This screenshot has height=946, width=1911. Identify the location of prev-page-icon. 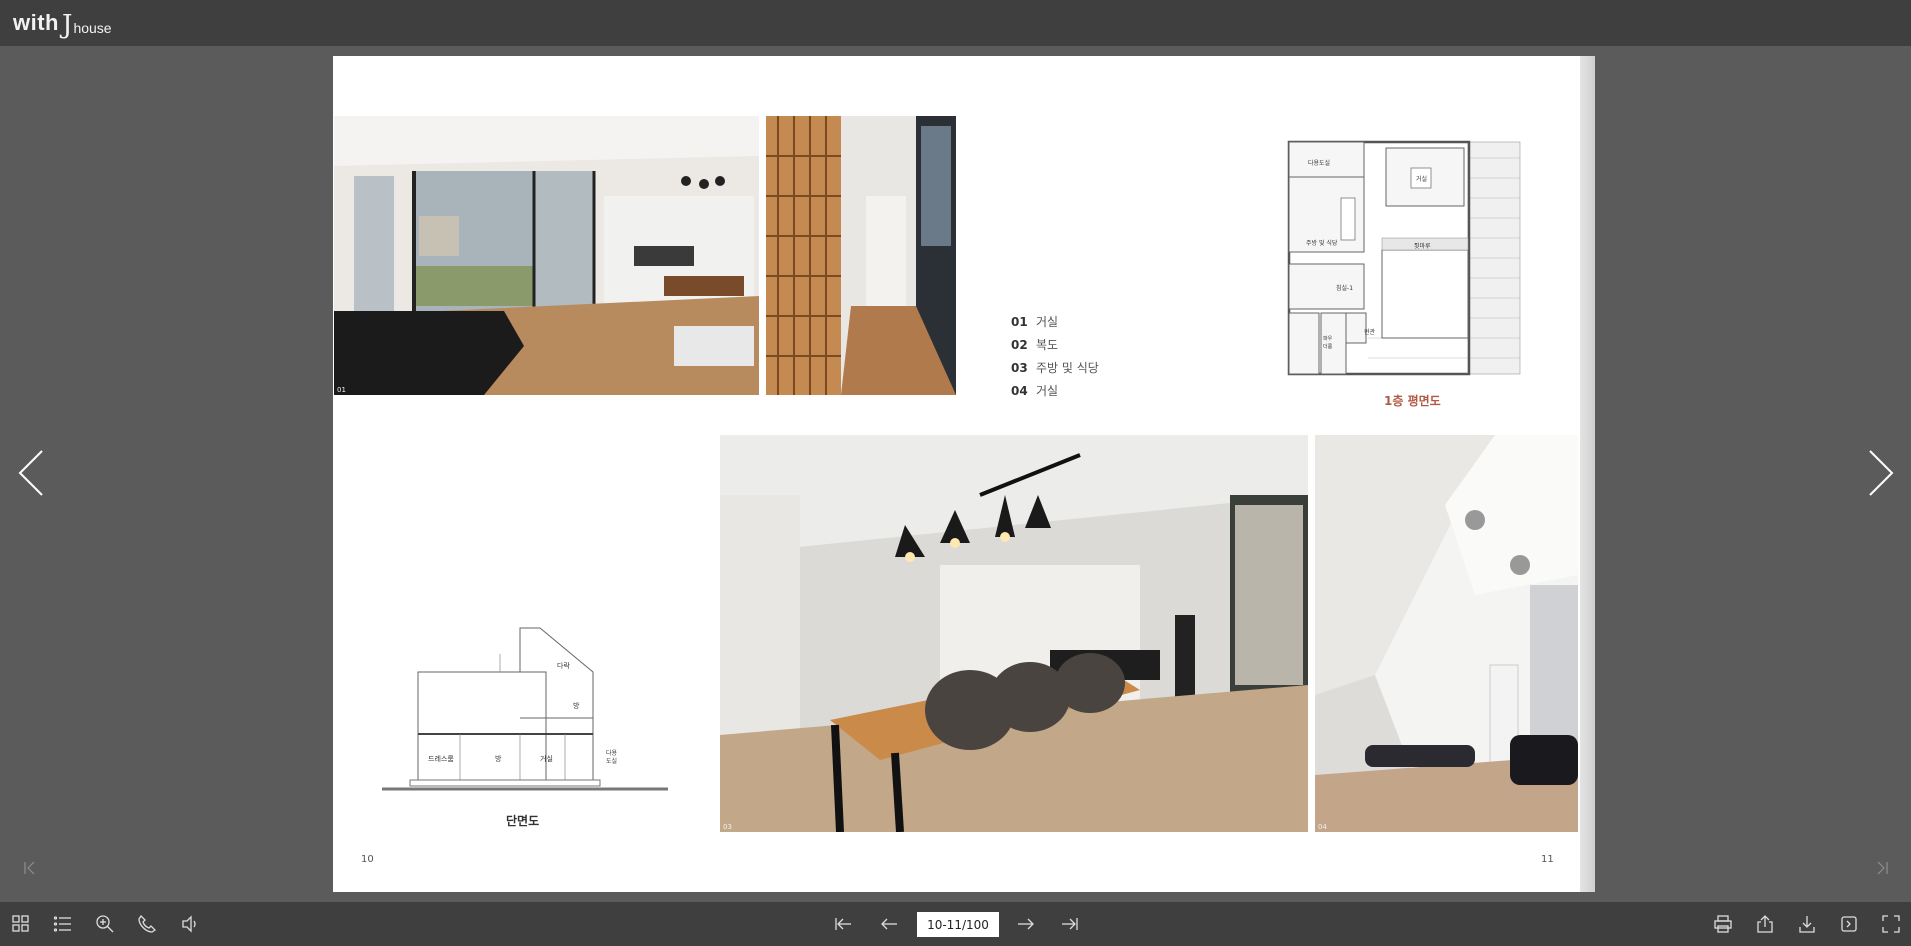
(889, 924).